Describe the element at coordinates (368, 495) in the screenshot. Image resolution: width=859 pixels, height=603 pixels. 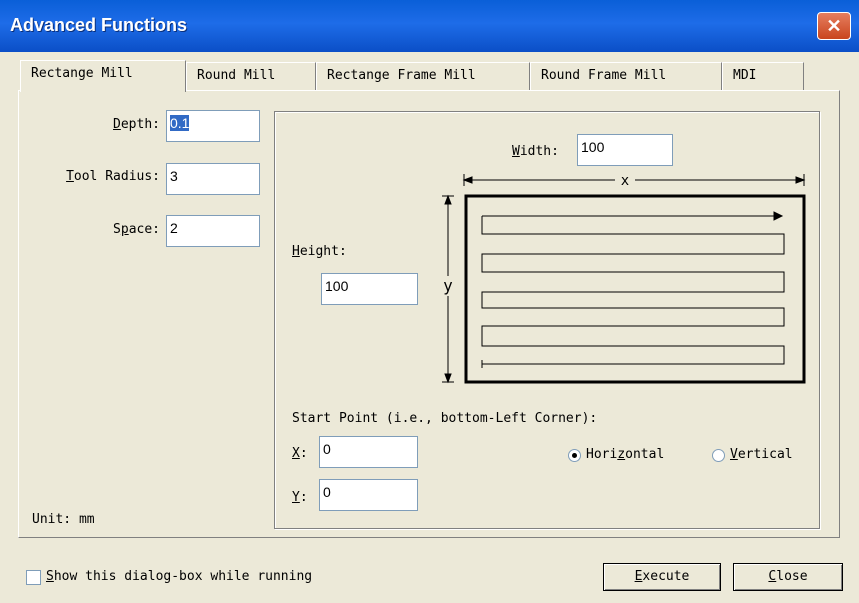
I see `start-y-input: 0` at that location.